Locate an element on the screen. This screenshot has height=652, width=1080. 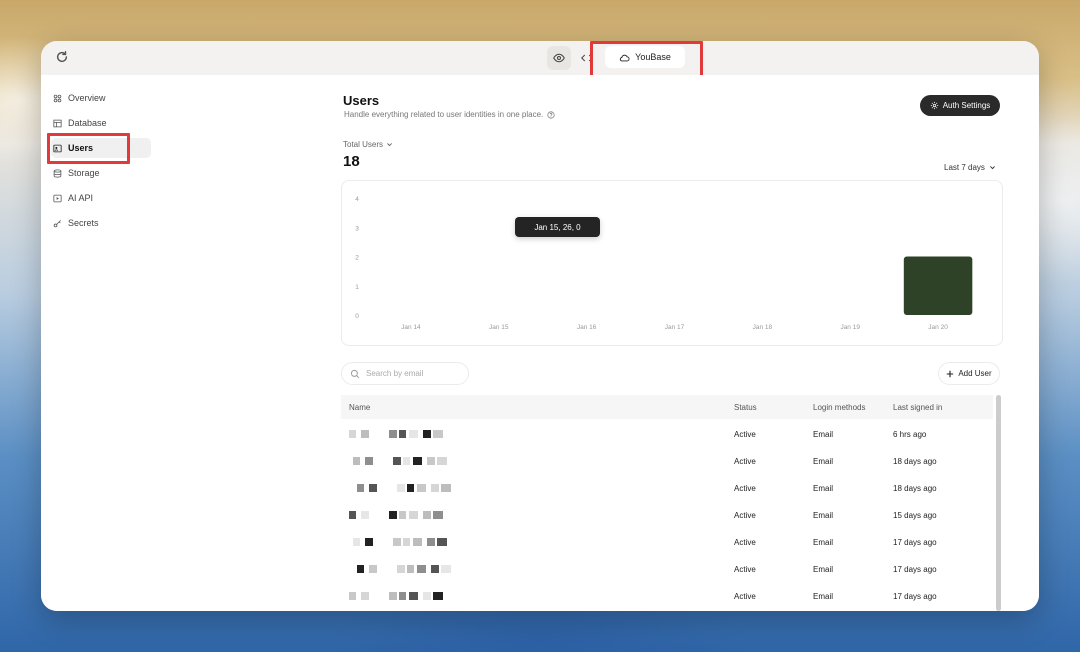
help-icon is located at coordinates (551, 114).